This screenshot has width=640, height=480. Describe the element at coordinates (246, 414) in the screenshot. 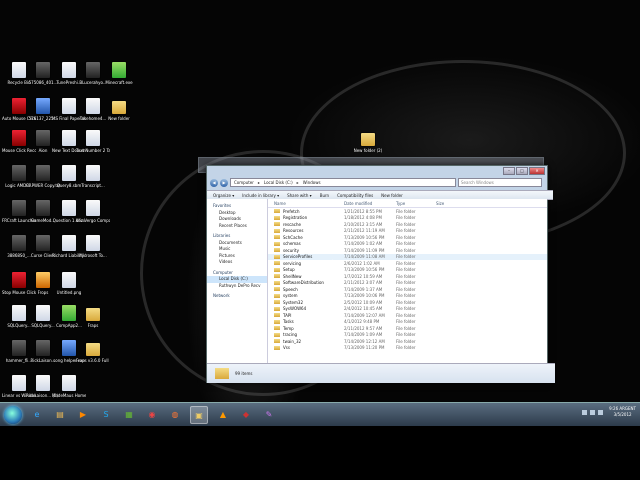

I see `game-icon: ◆` at that location.